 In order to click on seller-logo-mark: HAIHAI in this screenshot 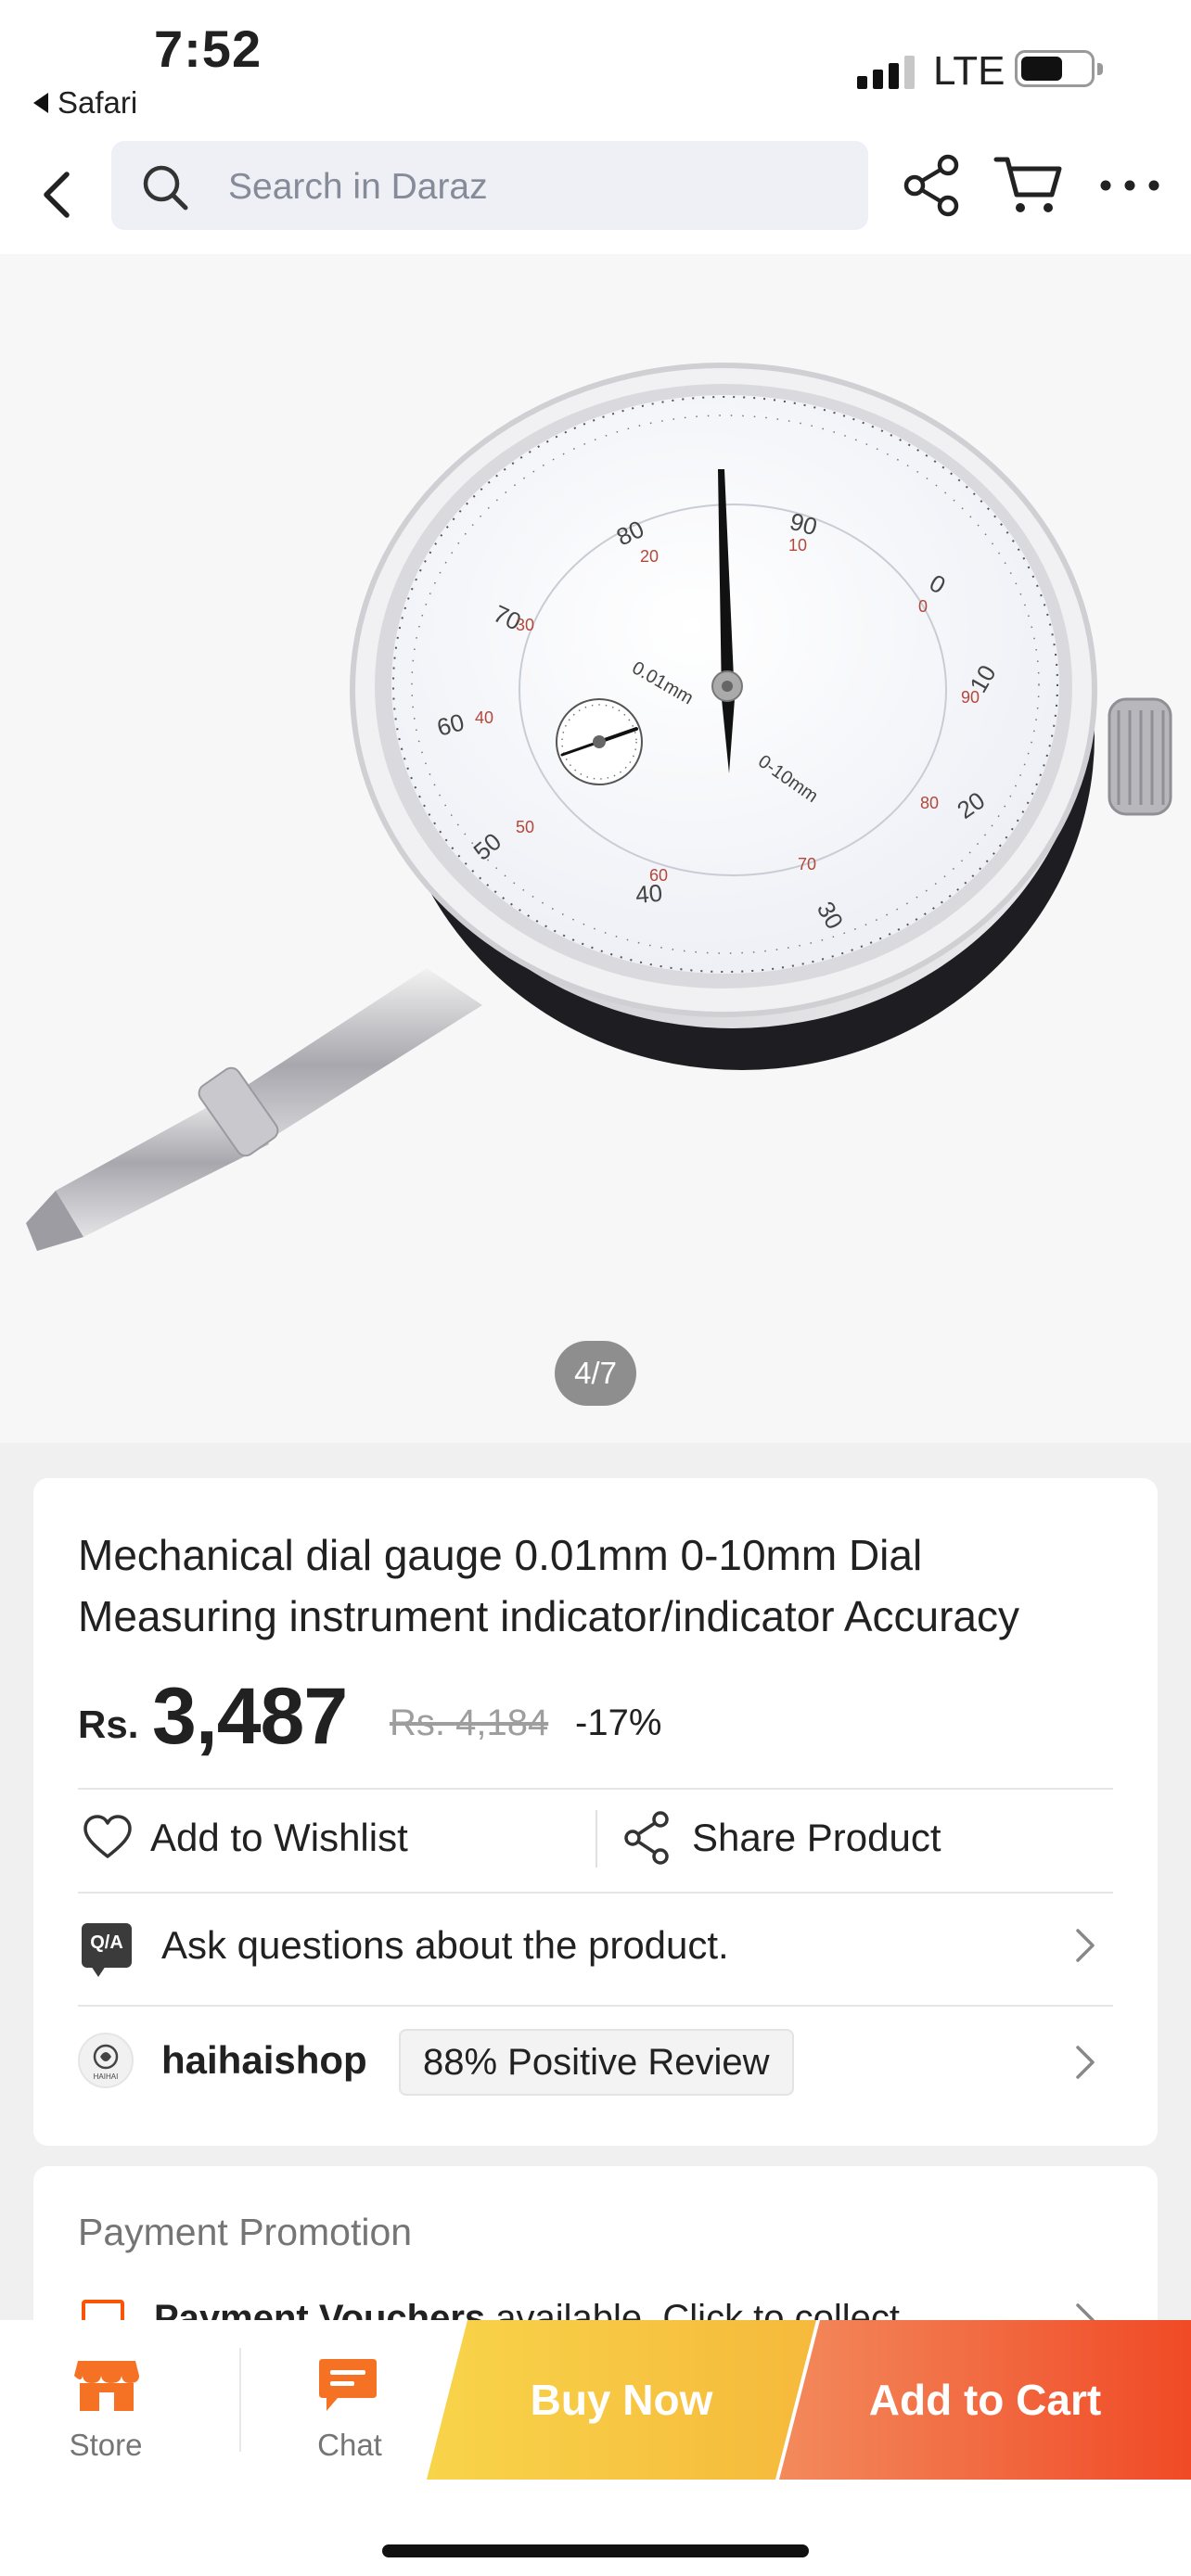, I will do `click(106, 2062)`.